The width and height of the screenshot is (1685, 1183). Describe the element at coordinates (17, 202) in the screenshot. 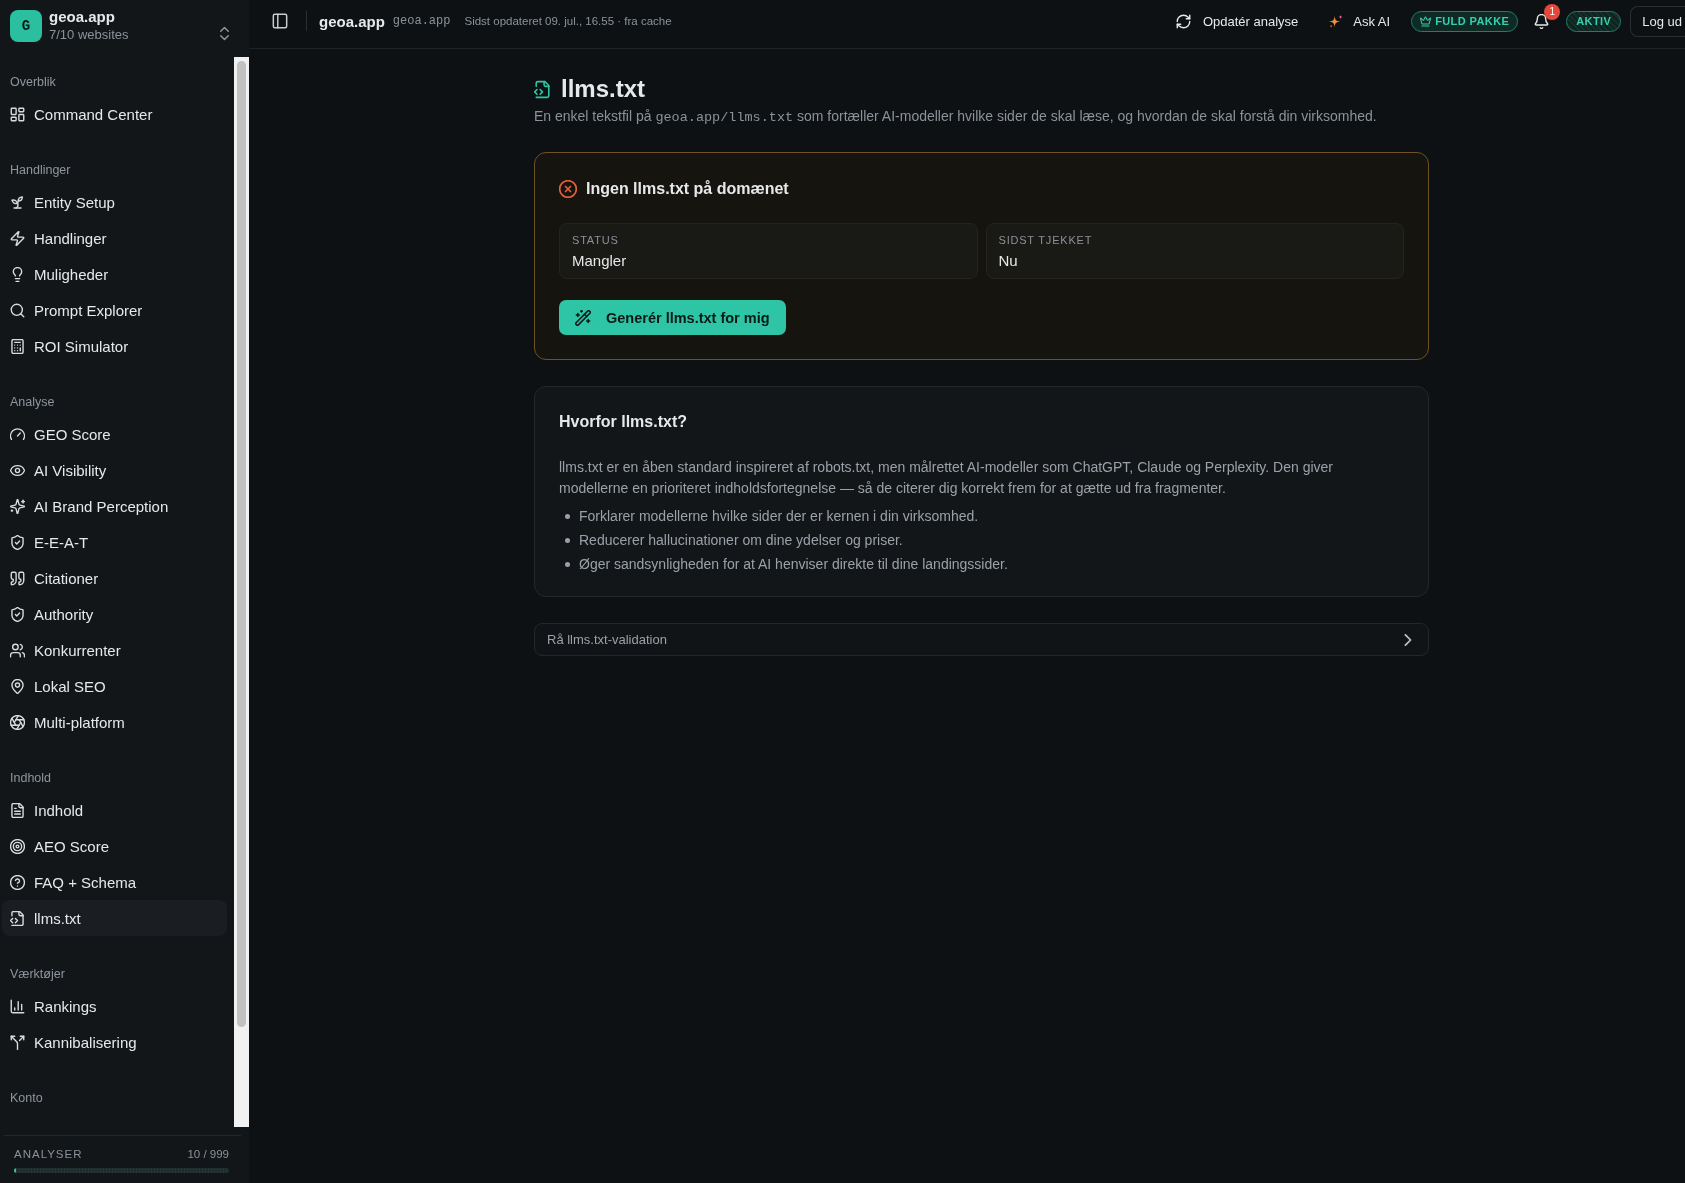

I see `sprout-icon` at that location.